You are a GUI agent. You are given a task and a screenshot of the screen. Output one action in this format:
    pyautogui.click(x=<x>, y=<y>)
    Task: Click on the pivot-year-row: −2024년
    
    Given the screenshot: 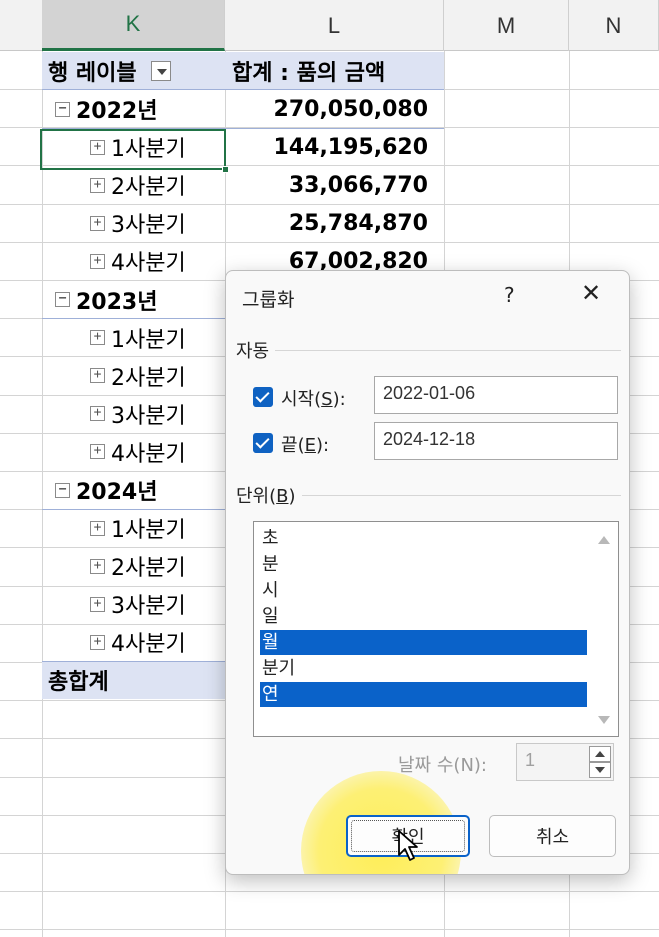 What is the action you would take?
    pyautogui.click(x=106, y=490)
    